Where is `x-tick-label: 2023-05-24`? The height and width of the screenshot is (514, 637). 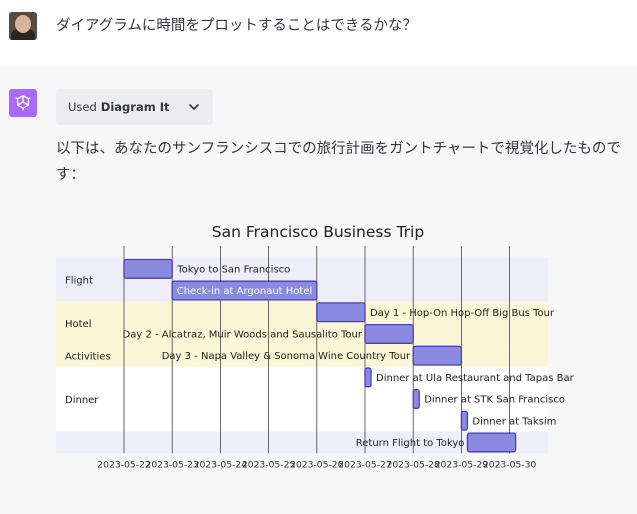
x-tick-label: 2023-05-24 is located at coordinates (221, 464).